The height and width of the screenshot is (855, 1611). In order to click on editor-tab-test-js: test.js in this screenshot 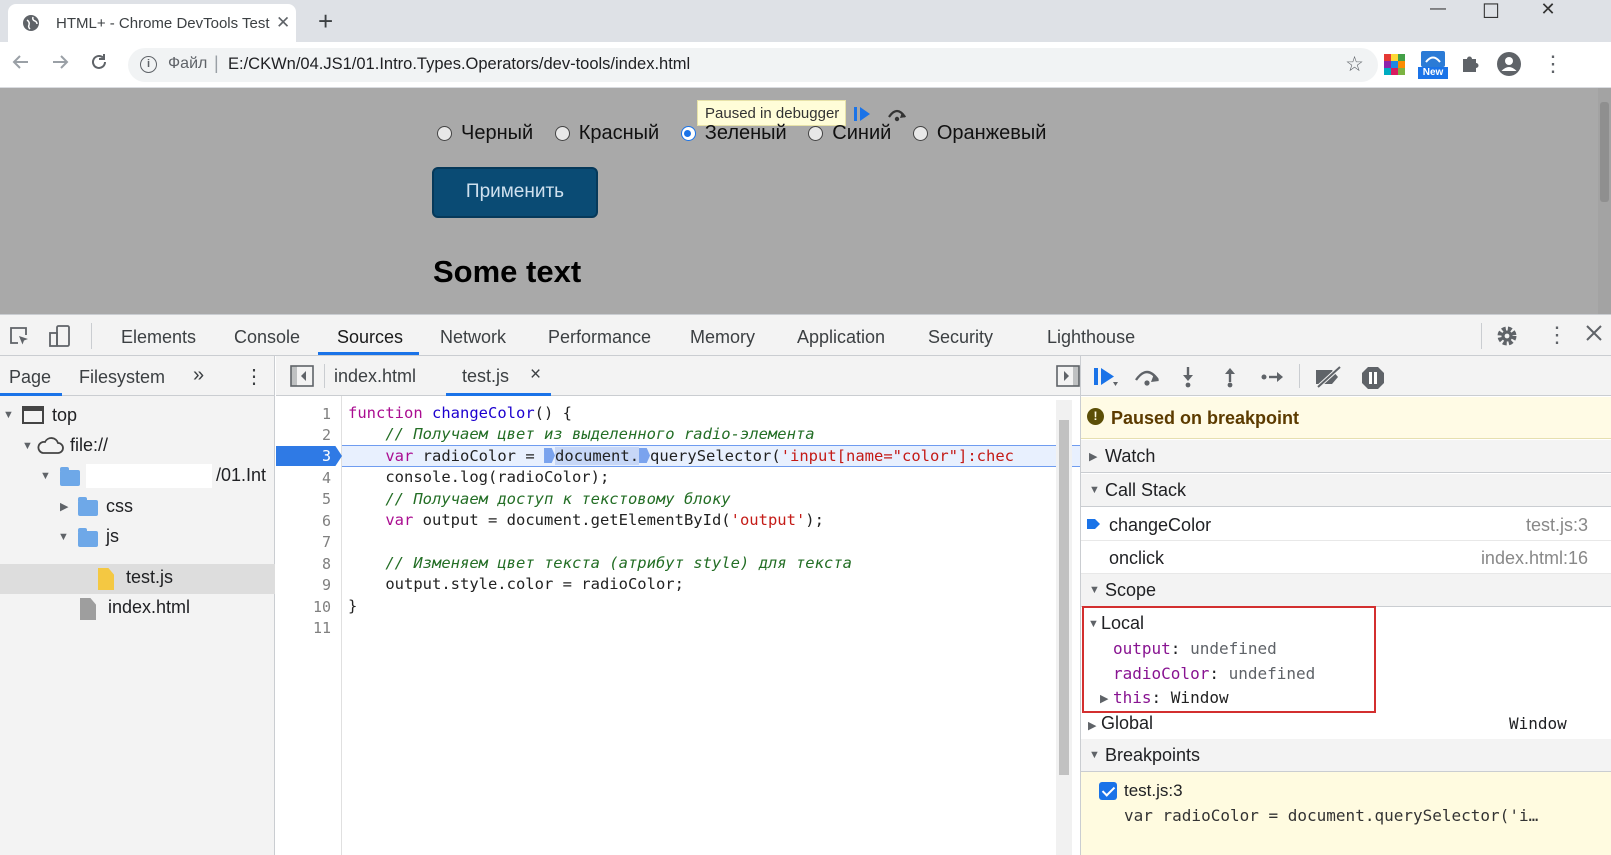, I will do `click(485, 376)`.